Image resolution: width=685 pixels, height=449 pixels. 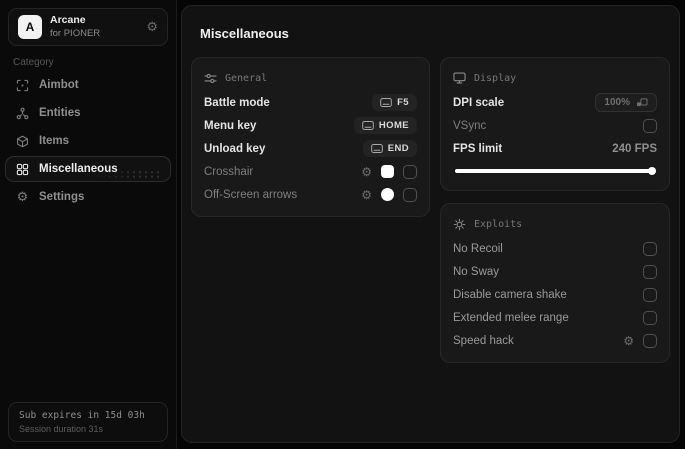 What do you see at coordinates (410, 171) in the screenshot?
I see `crosshair-checkbox` at bounding box center [410, 171].